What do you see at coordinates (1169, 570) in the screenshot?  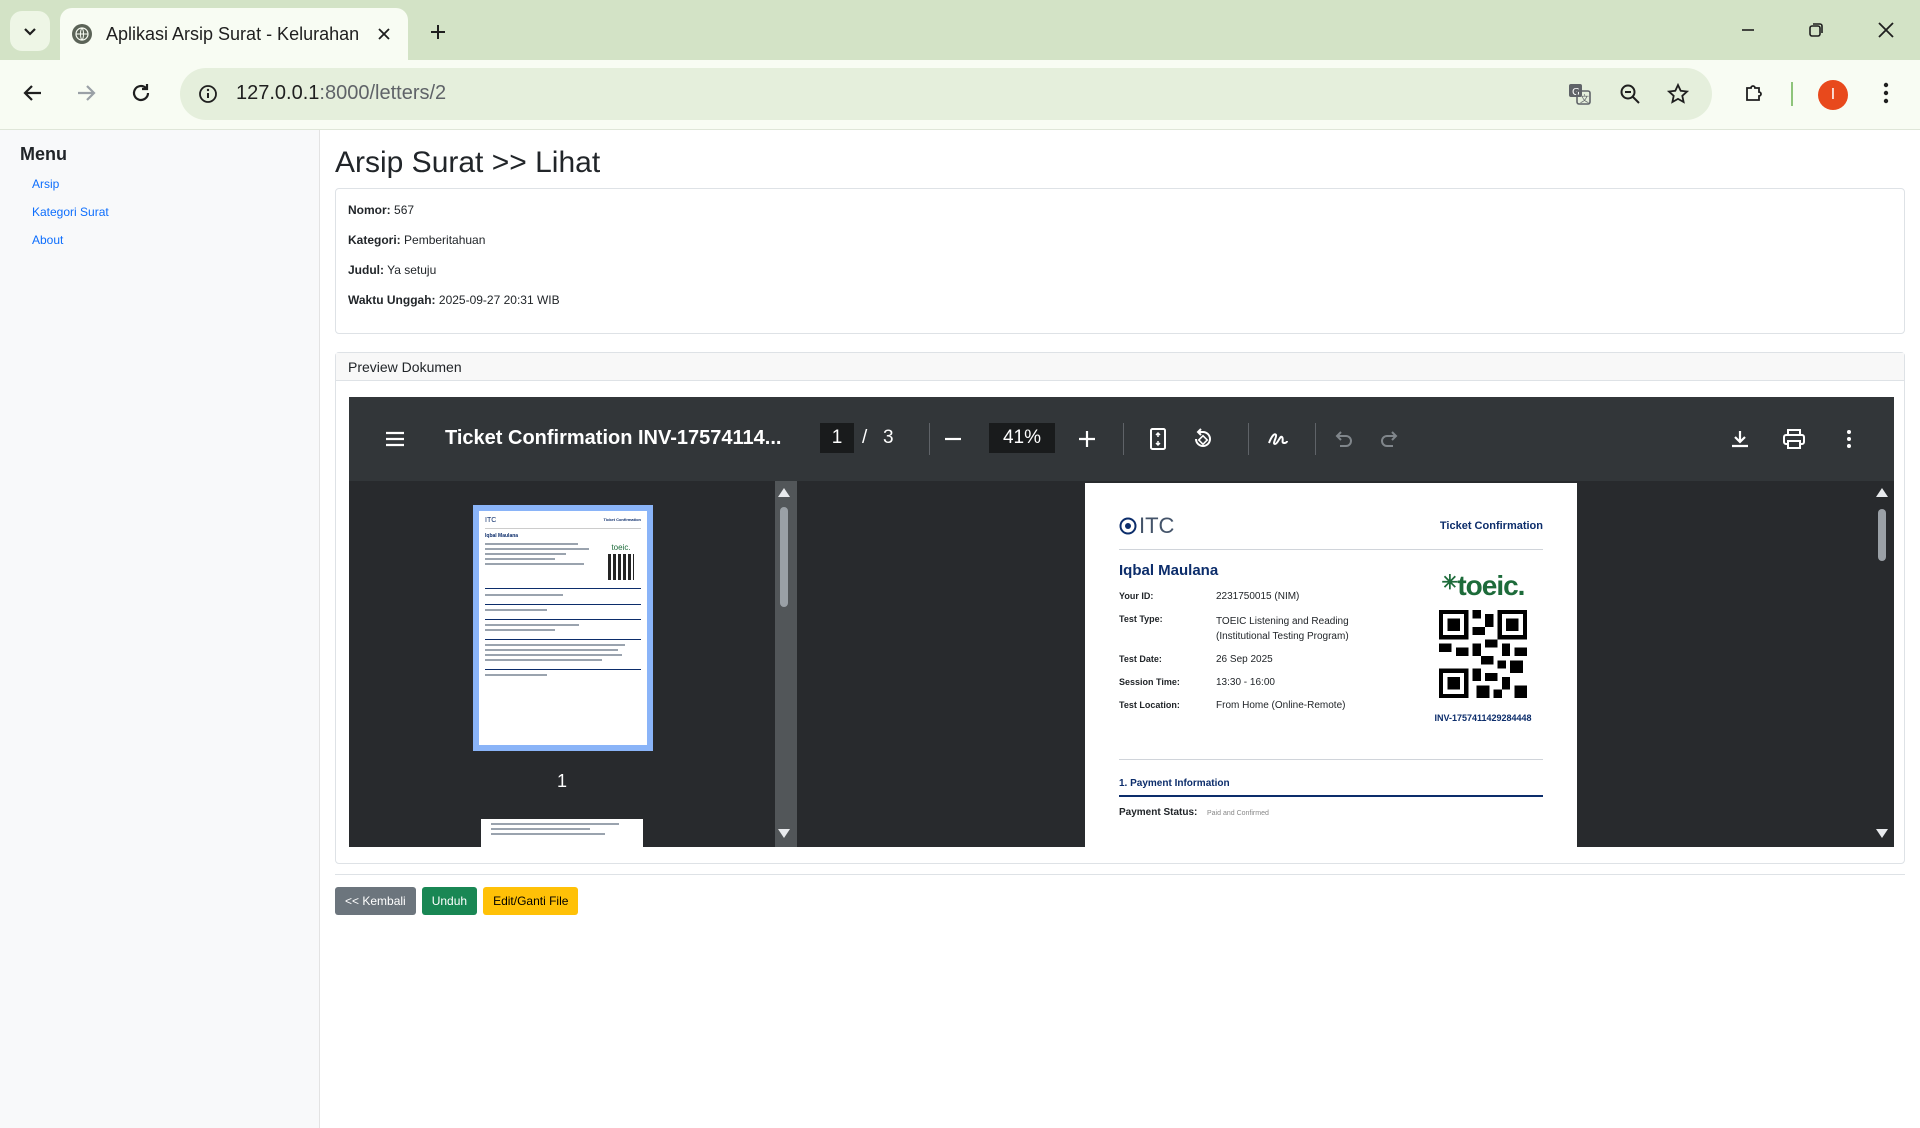 I see `doc-name: Iqbal Maulana` at bounding box center [1169, 570].